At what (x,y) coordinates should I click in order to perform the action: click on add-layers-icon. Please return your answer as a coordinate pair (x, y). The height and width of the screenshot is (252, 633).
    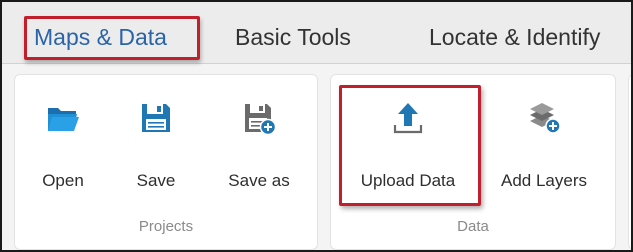
    Looking at the image, I should click on (545, 118).